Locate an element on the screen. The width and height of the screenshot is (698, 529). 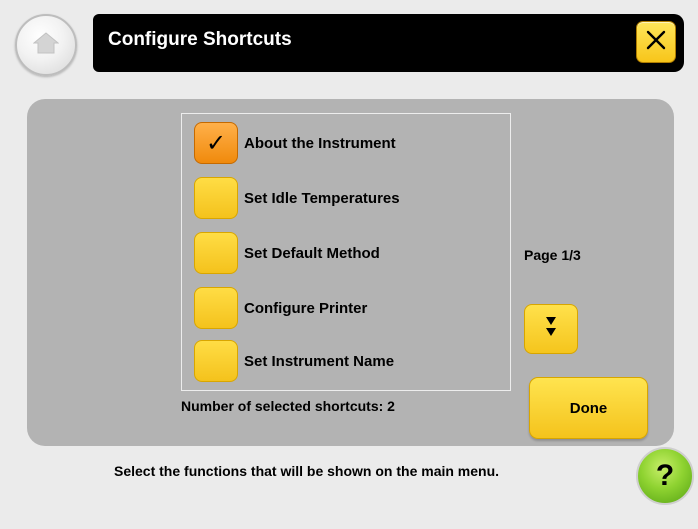
help-icon: ? is located at coordinates (665, 475).